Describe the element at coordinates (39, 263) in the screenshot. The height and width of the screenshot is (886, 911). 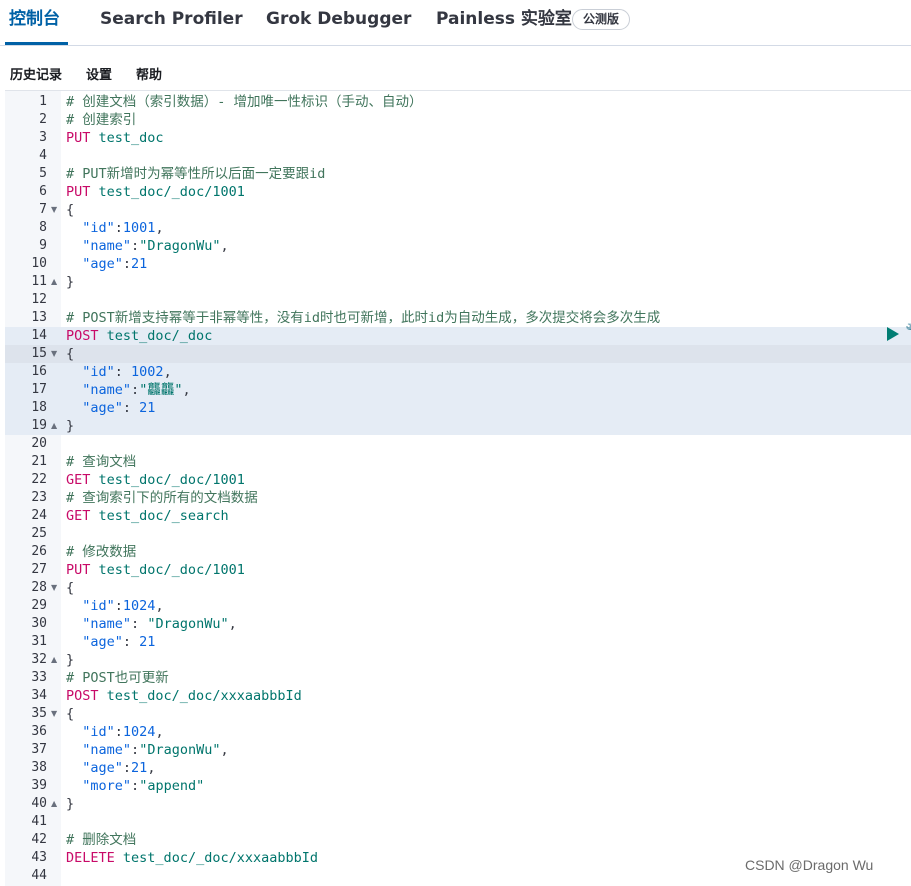
I see `line-number: 10` at that location.